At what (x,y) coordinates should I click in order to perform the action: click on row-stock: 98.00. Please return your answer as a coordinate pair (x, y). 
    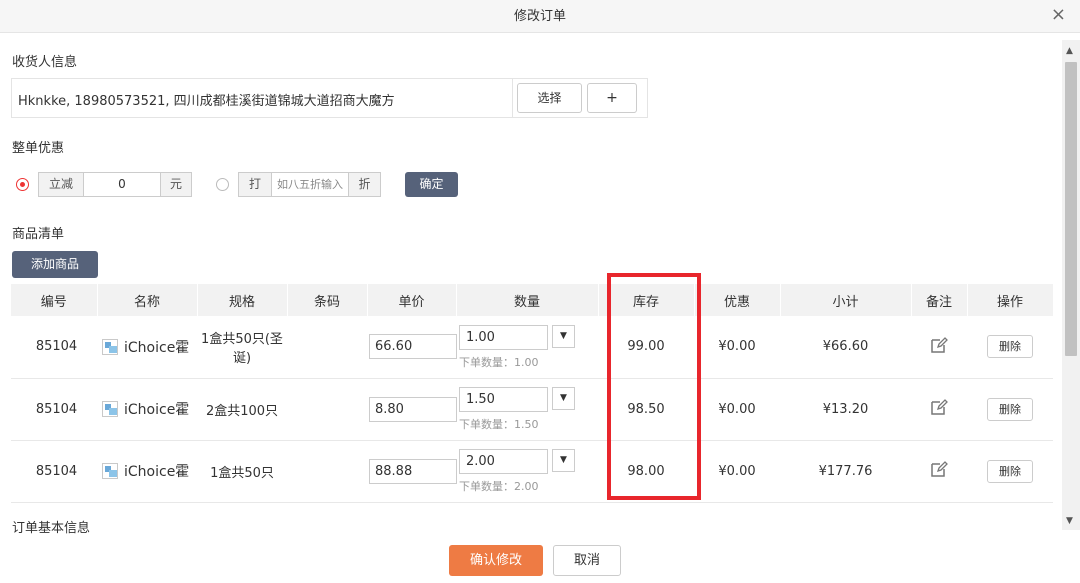
    Looking at the image, I should click on (646, 471).